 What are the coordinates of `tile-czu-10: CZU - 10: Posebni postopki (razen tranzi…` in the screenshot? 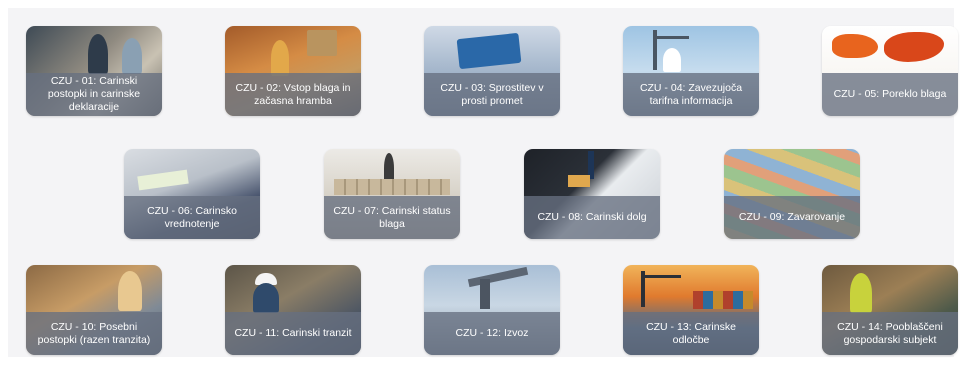 It's located at (94, 310).